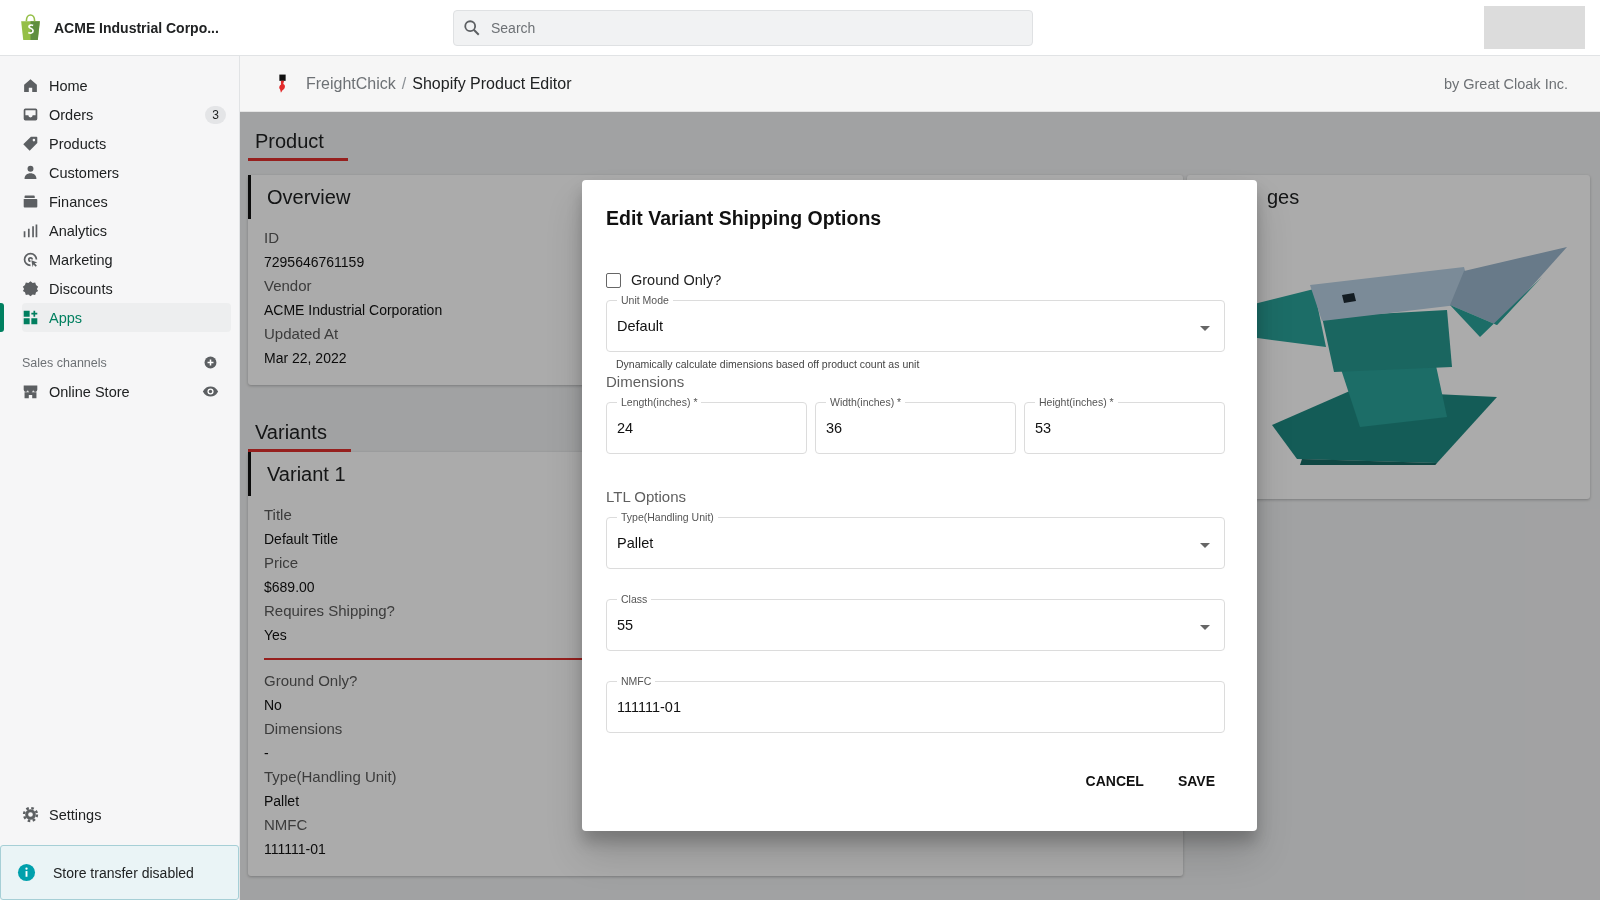  I want to click on cancel-button: CANCEL, so click(1114, 781).